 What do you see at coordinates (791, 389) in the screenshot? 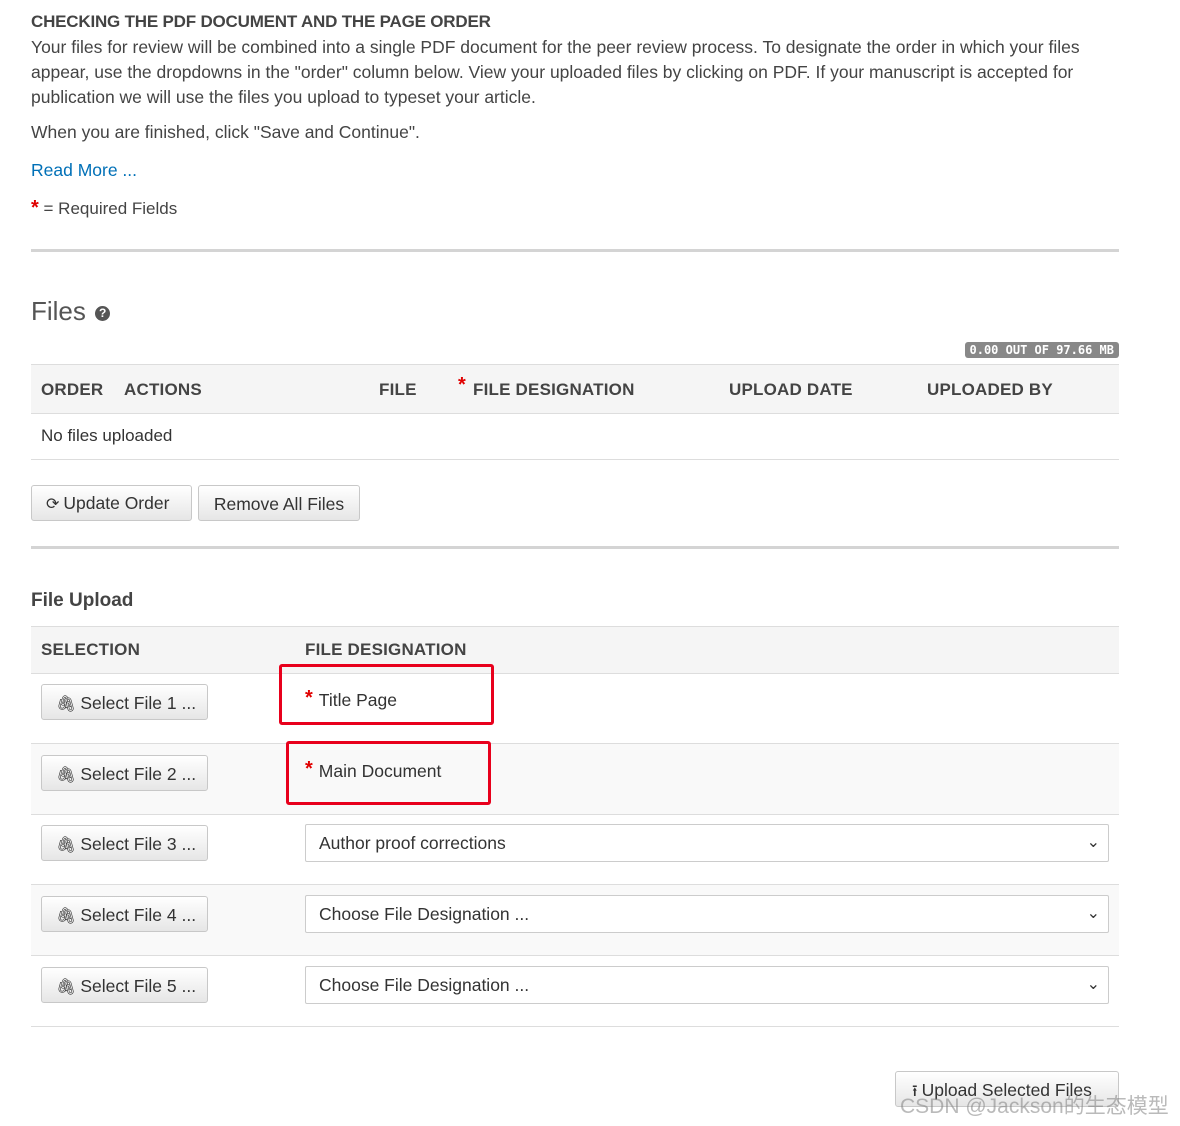
I see `column-upload-date: UPLOAD DATE` at bounding box center [791, 389].